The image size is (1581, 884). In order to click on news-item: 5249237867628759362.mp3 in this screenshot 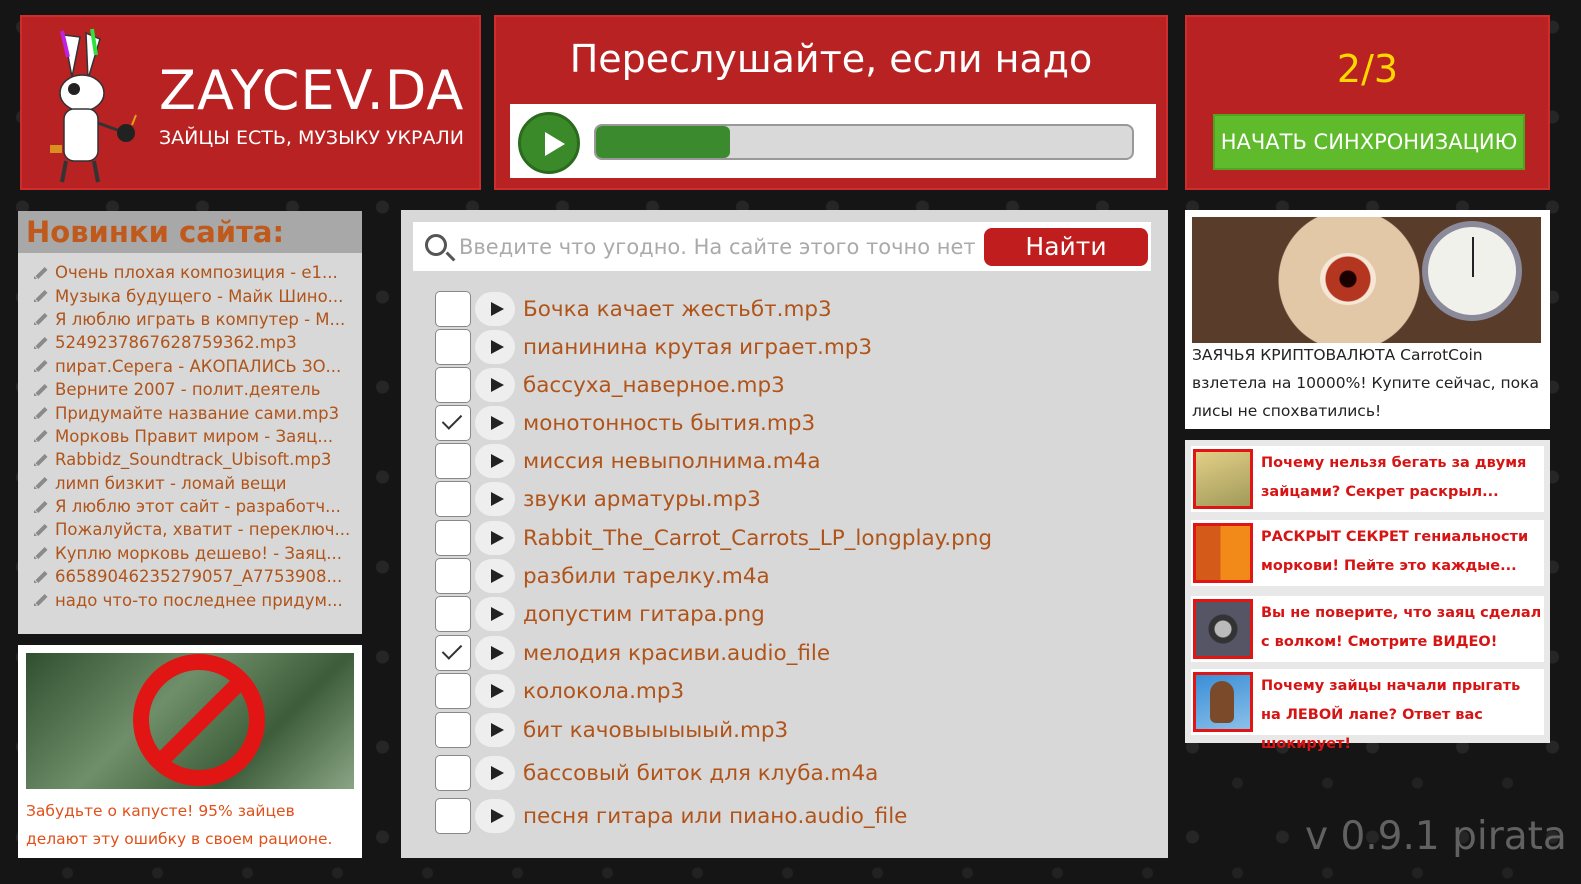, I will do `click(198, 342)`.